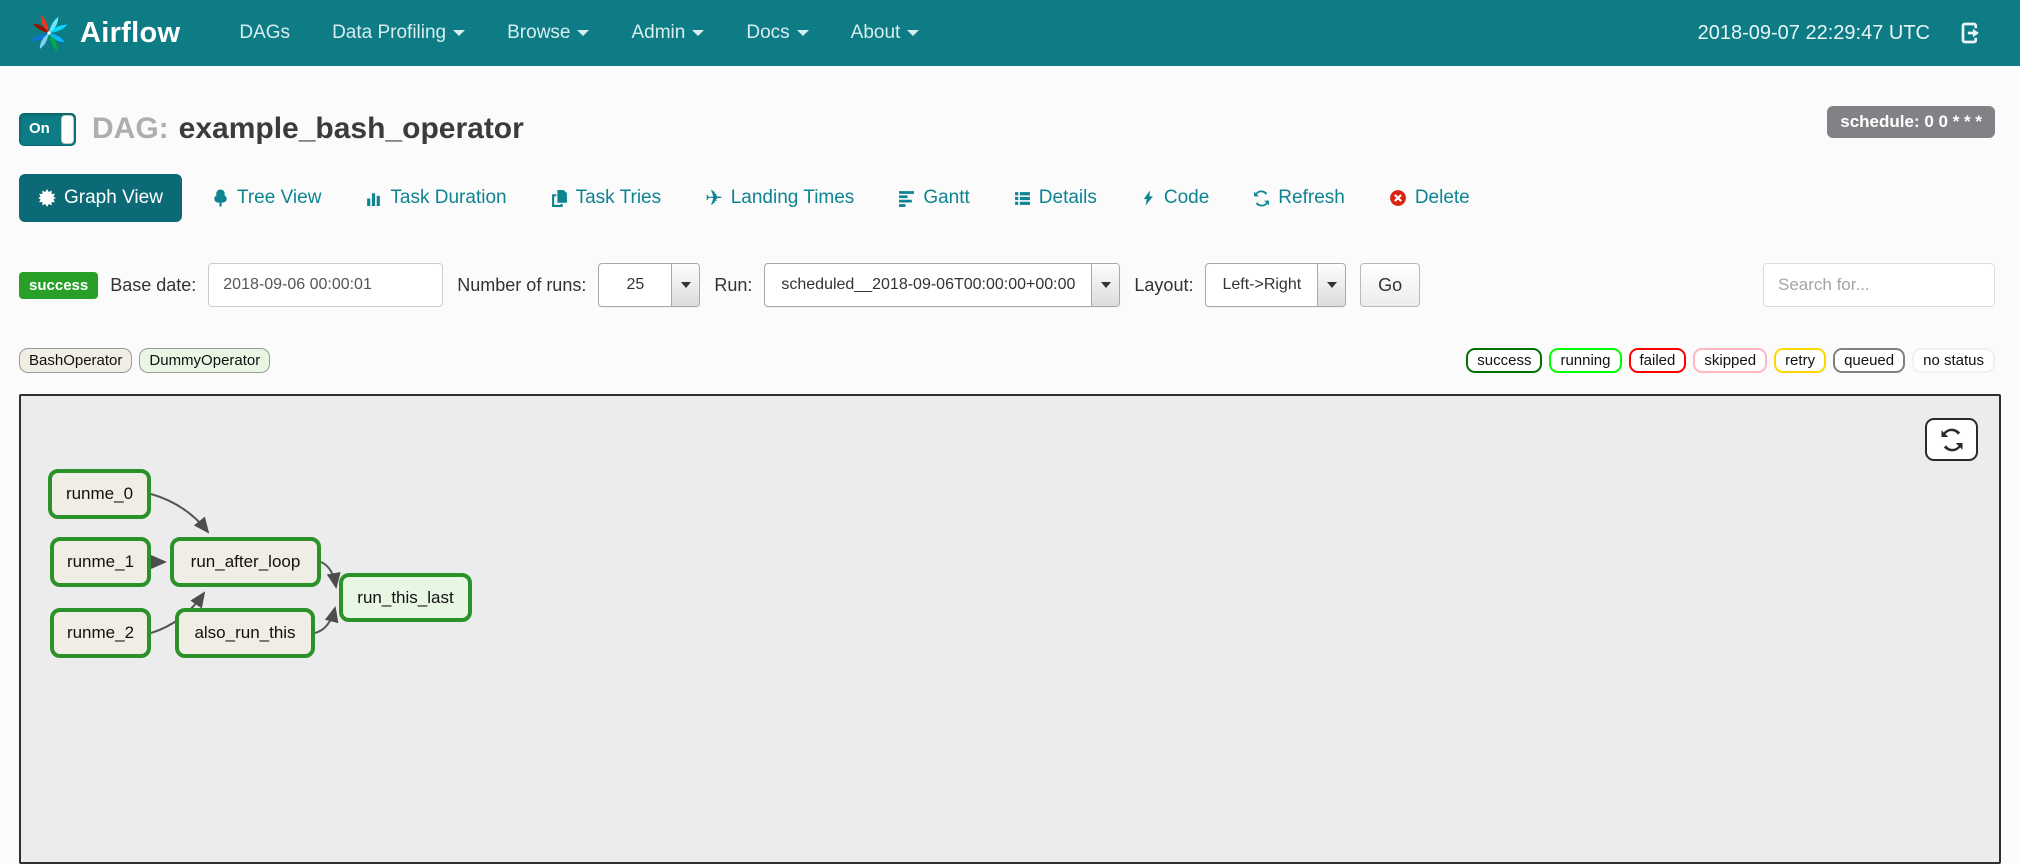  What do you see at coordinates (351, 128) in the screenshot?
I see `dag-name: example_bash_operator` at bounding box center [351, 128].